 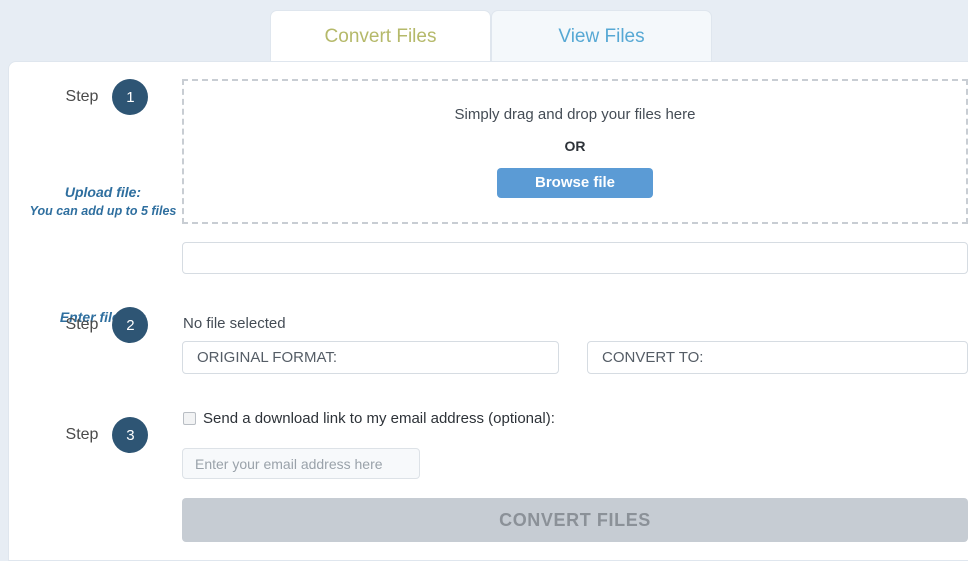 I want to click on tab-convert-files: Convert Files, so click(x=380, y=36).